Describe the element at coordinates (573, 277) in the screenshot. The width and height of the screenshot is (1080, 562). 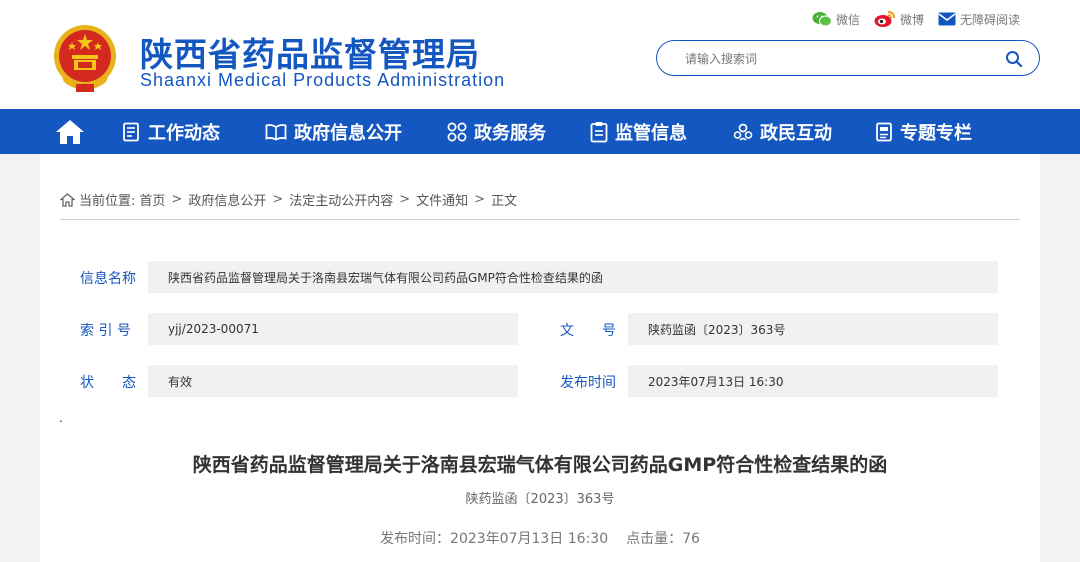
I see `info-name-value: 陕西省药品监督管理局关于洛南县宏瑞气体有限公司药品GMP符合性检查结果的函` at that location.